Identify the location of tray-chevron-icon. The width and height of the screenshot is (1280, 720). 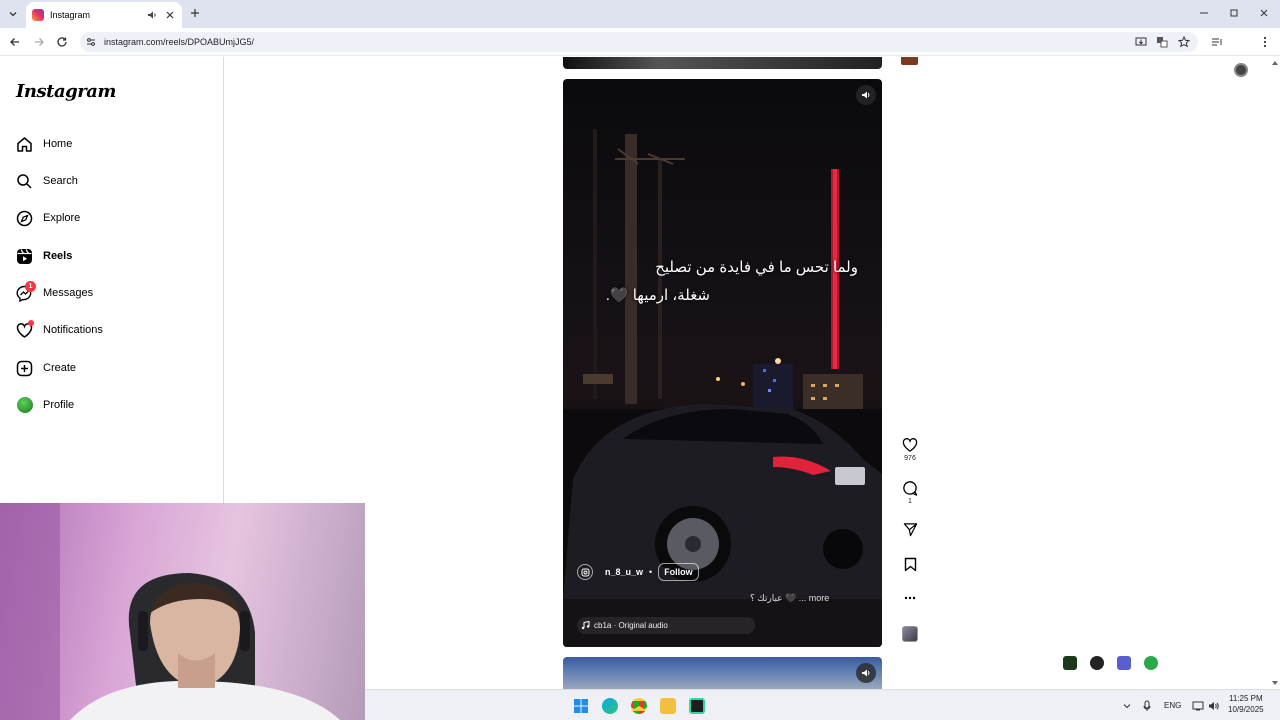
(1127, 706).